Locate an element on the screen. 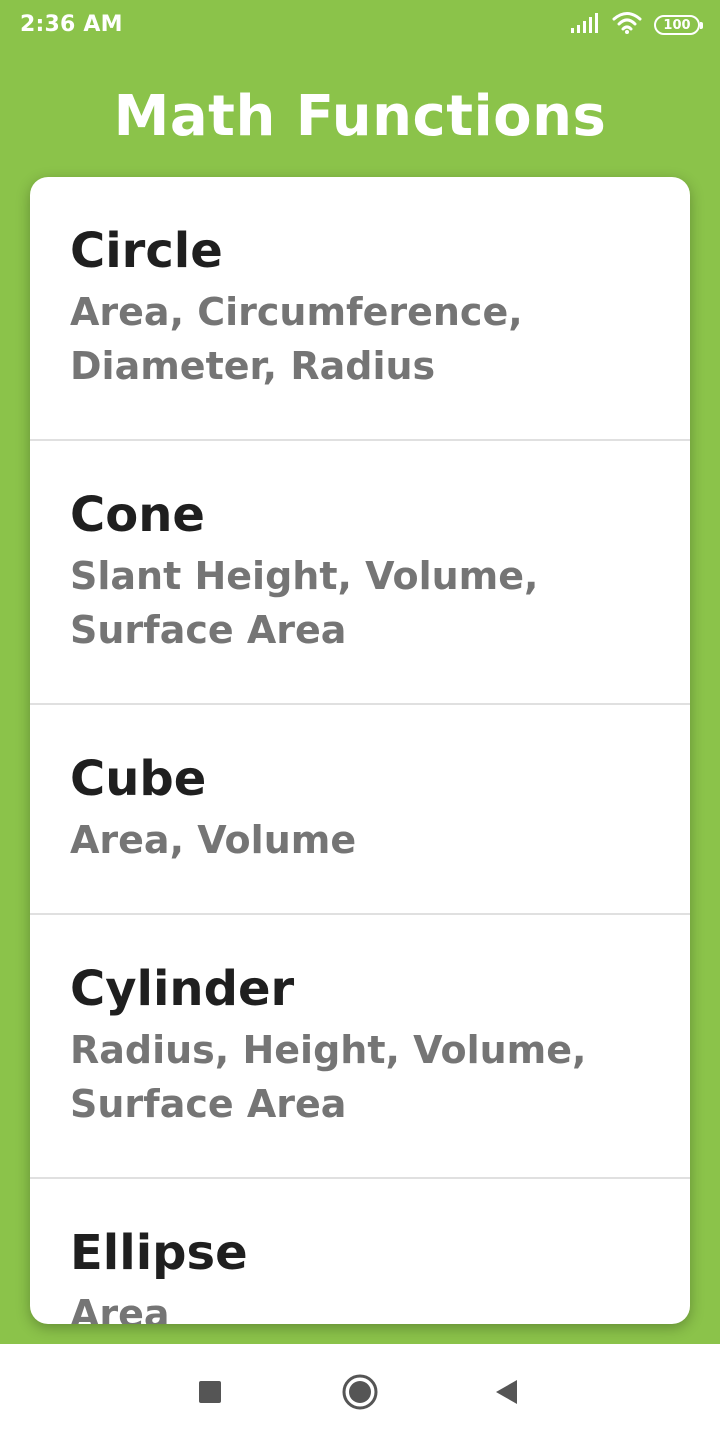  recents-icon is located at coordinates (210, 1392).